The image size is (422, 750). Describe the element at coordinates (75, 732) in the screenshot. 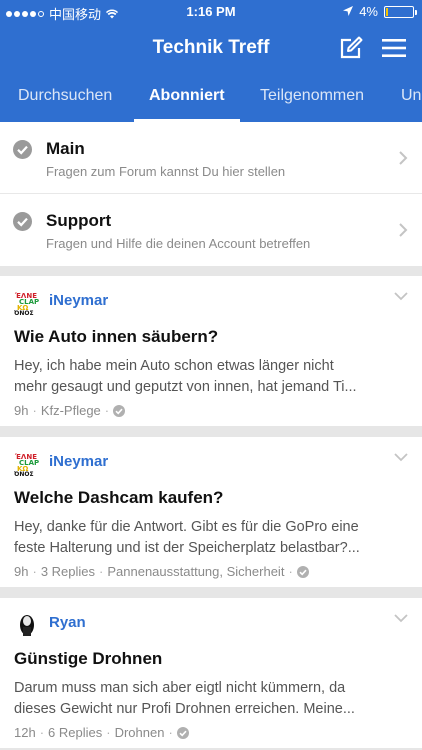

I see `post-replies: 6 Replies` at that location.